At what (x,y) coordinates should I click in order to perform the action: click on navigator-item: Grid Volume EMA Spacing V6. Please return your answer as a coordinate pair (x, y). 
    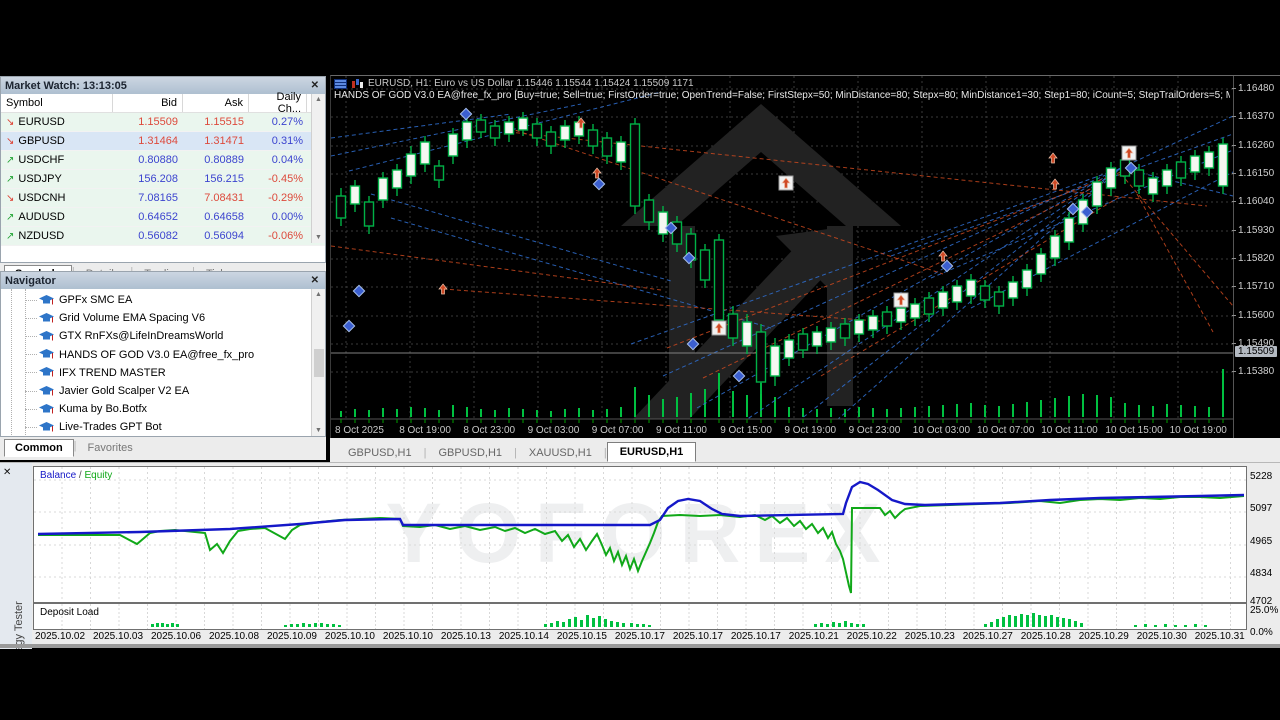
    Looking at the image, I should click on (163, 318).